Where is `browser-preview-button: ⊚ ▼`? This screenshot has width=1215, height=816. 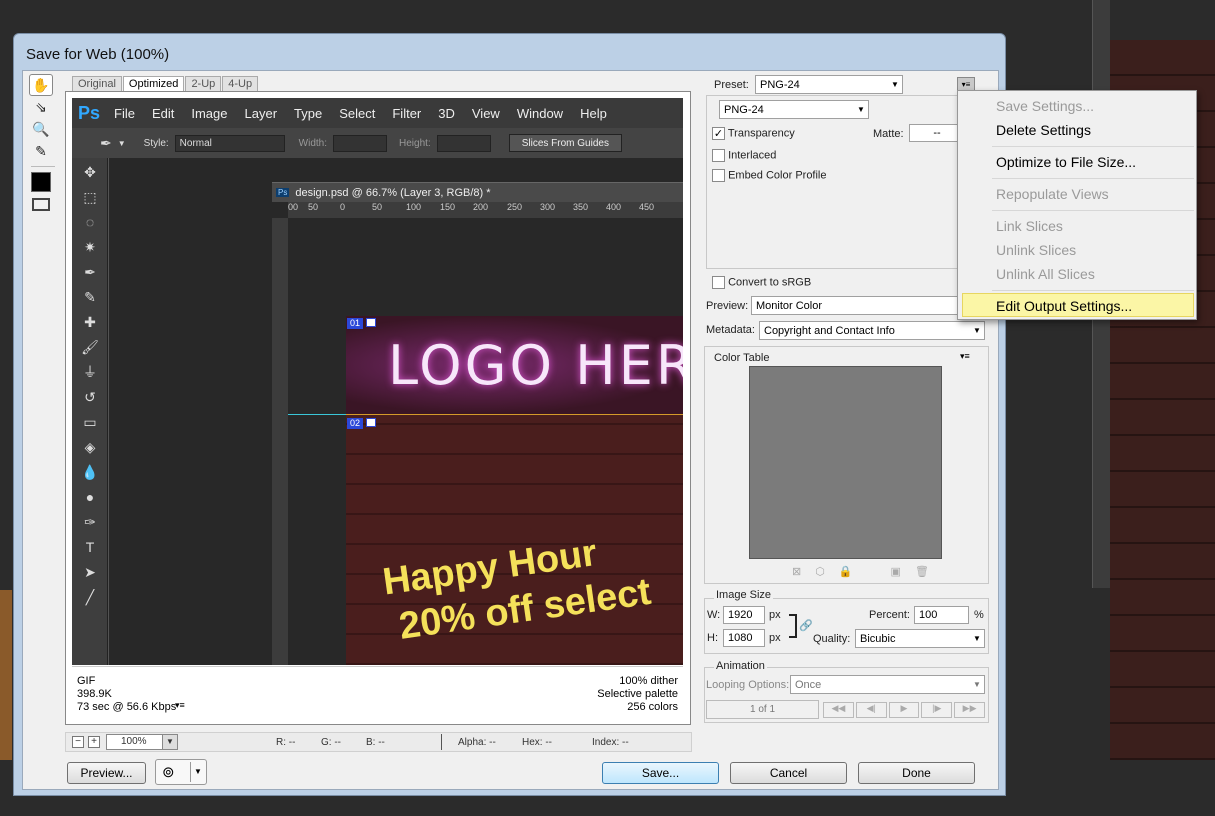 browser-preview-button: ⊚ ▼ is located at coordinates (181, 772).